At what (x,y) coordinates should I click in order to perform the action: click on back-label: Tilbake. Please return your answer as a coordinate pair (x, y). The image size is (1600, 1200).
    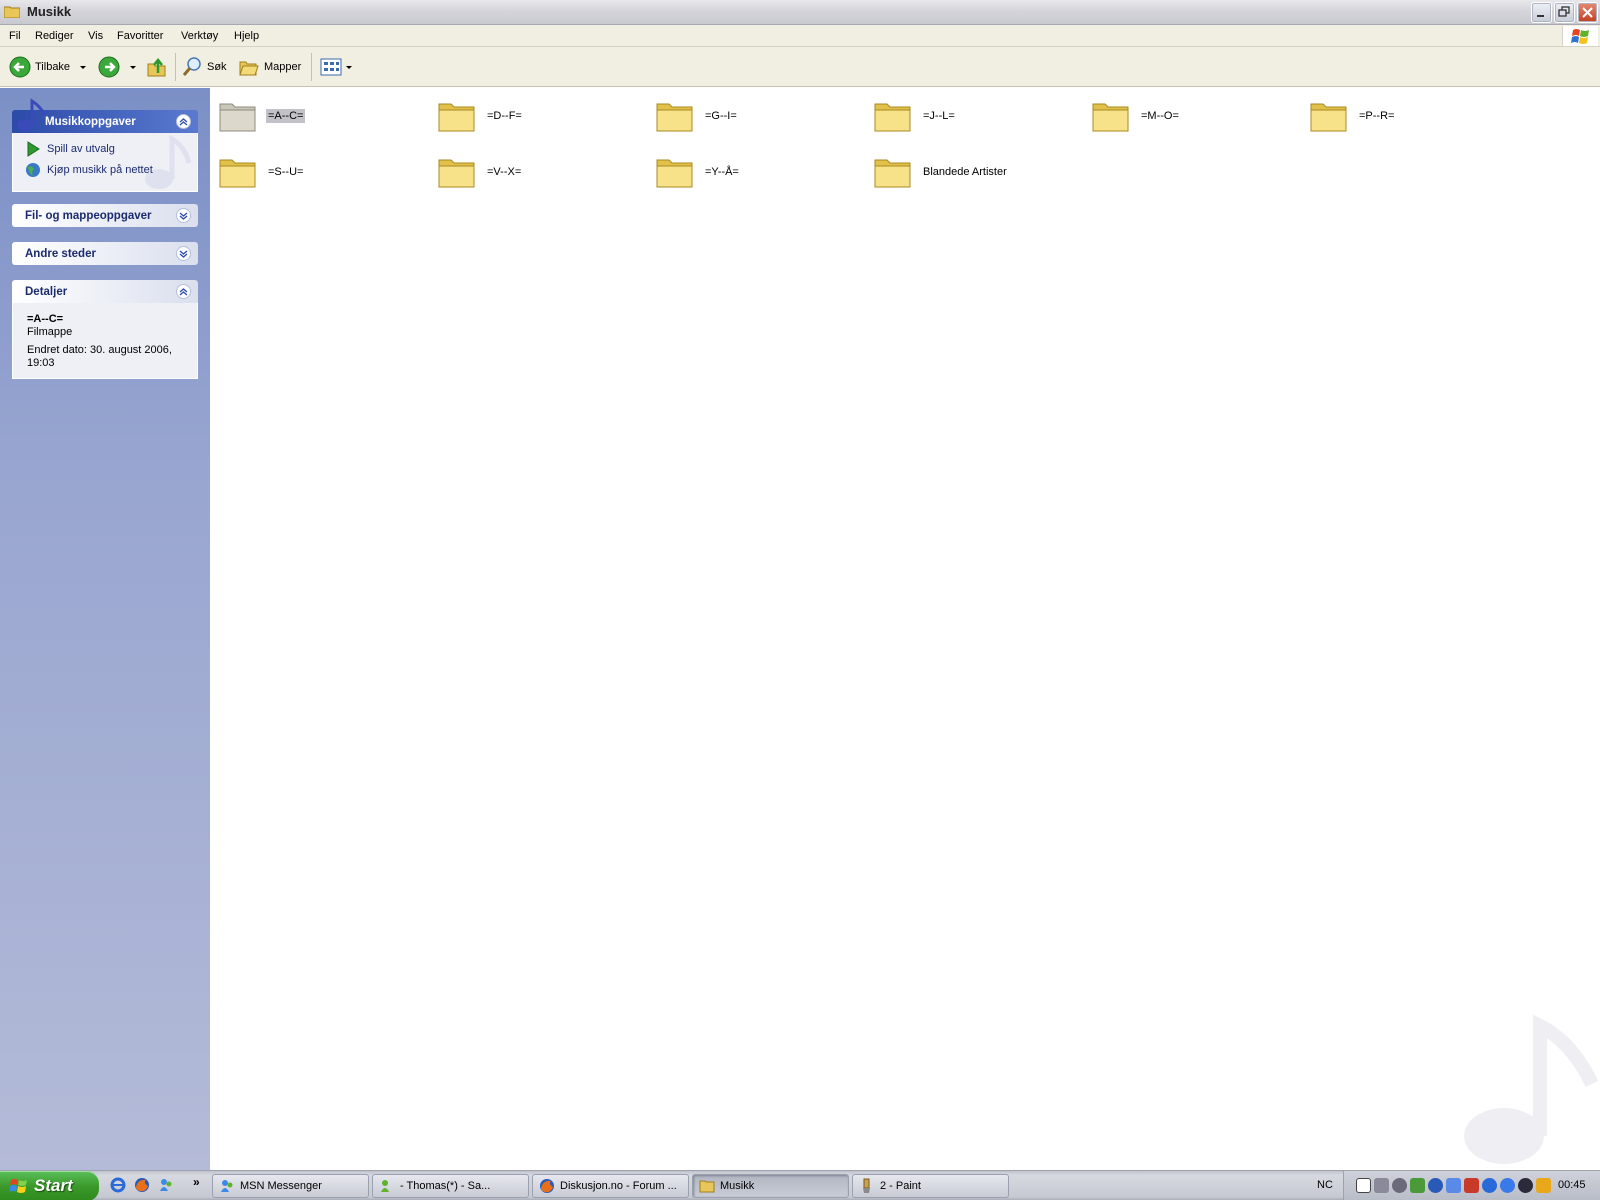
    Looking at the image, I should click on (53, 67).